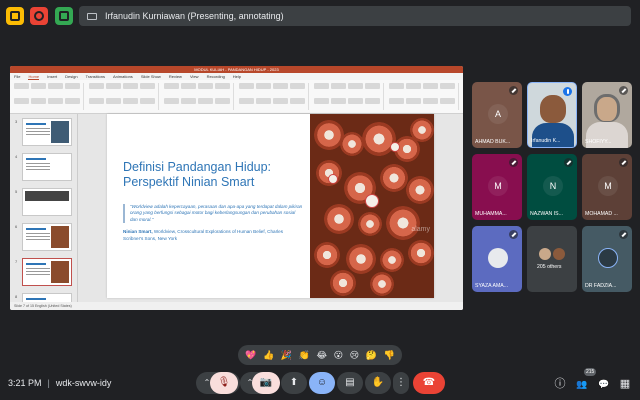 Image resolution: width=640 pixels, height=400 pixels. Describe the element at coordinates (294, 383) in the screenshot. I see `present-button: ⬆` at that location.